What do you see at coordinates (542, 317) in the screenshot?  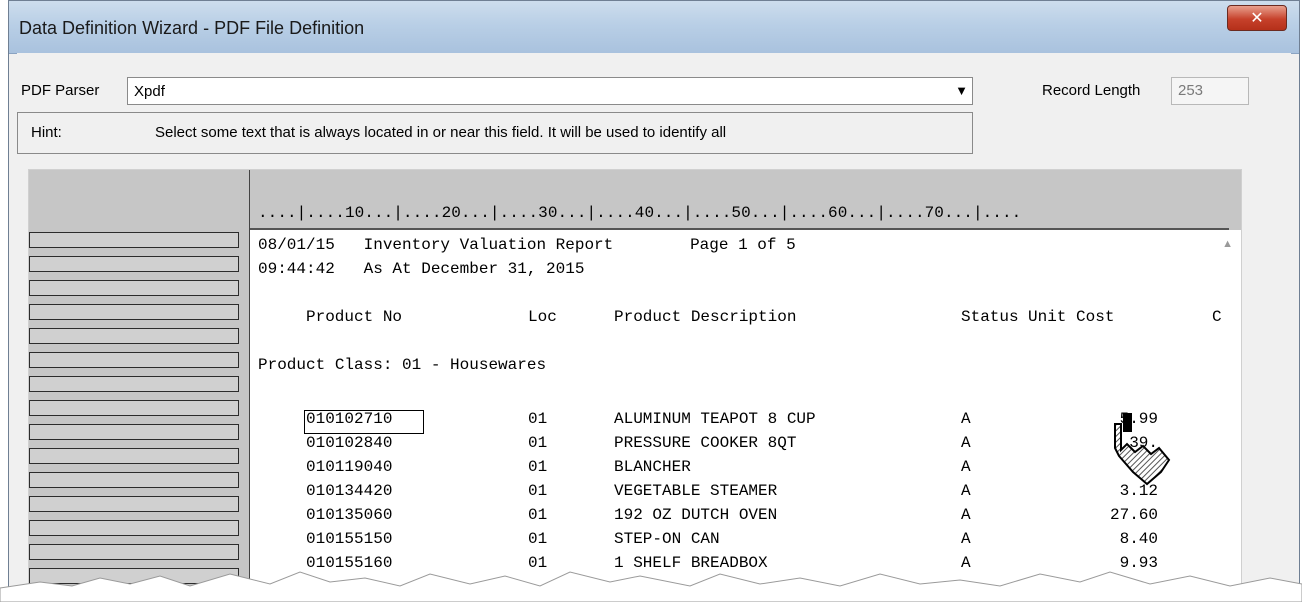 I see `column-header: Loc` at bounding box center [542, 317].